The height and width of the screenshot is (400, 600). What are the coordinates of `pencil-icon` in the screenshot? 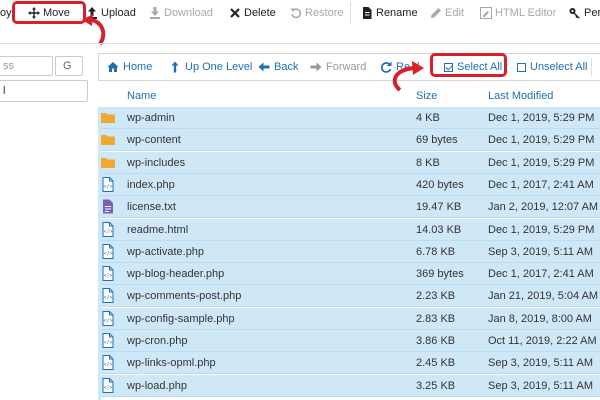 It's located at (436, 13).